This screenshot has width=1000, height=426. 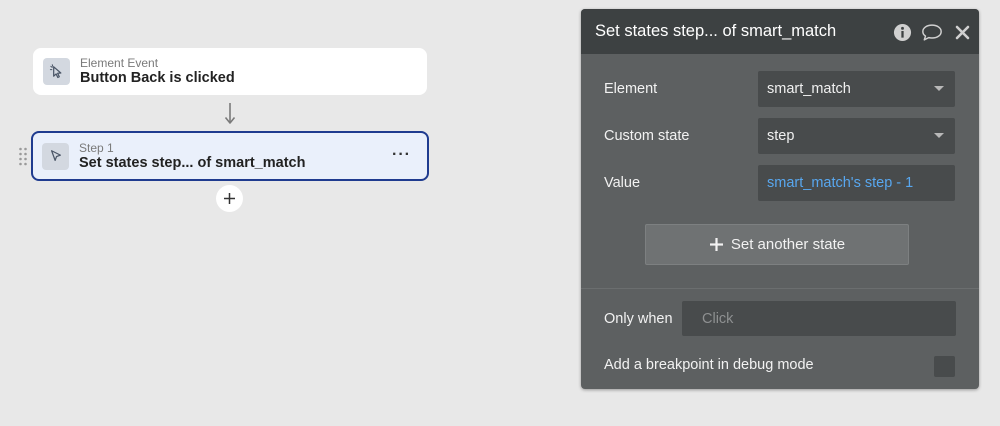 I want to click on close-icon, so click(x=962, y=32).